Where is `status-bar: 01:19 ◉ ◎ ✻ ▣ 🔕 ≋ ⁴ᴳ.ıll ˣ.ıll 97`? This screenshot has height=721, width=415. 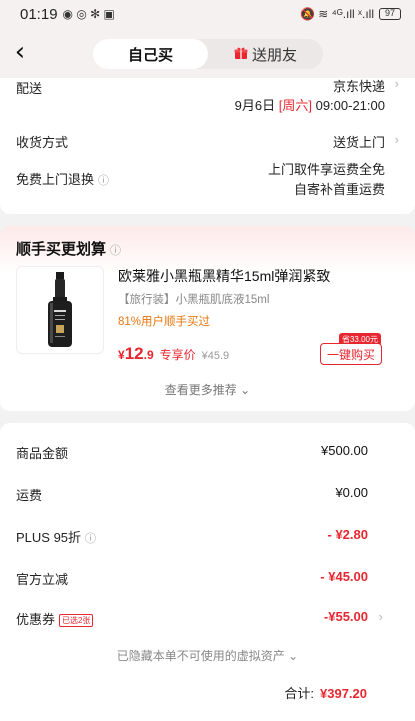
status-bar: 01:19 ◉ ◎ ✻ ▣ 🔕 ≋ ⁴ᴳ.ıll ˣ.ıll 97 is located at coordinates (207, 14).